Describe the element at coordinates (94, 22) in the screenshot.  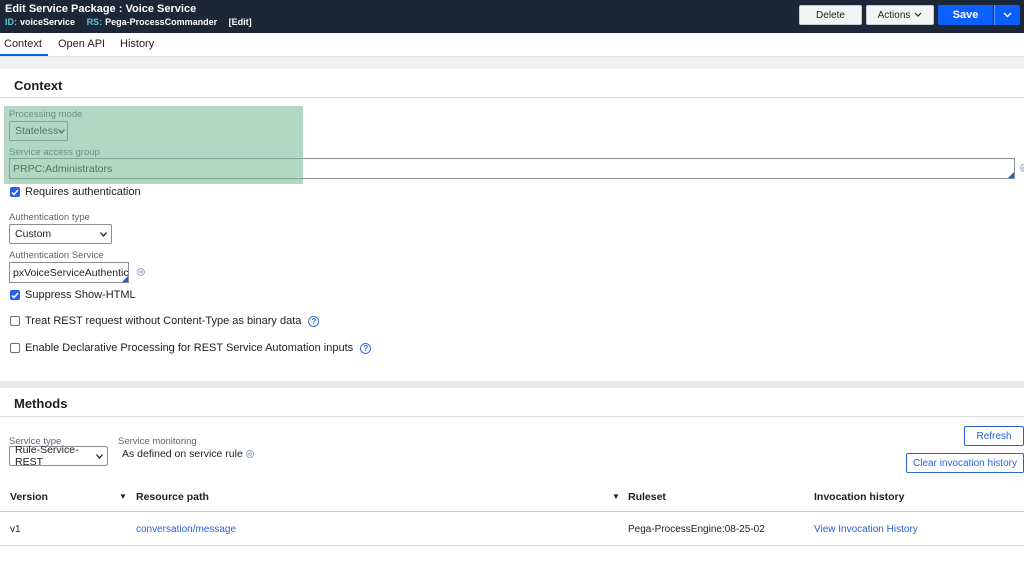
I see `rs-label: RS:` at that location.